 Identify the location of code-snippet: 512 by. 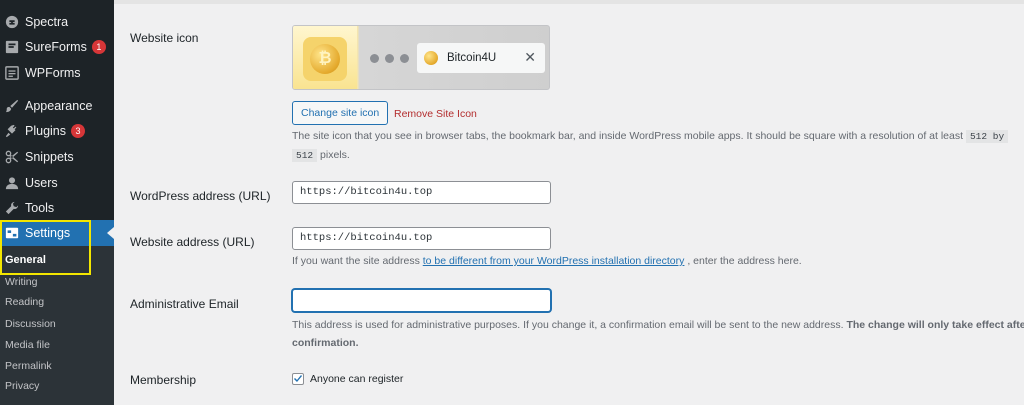
(987, 136).